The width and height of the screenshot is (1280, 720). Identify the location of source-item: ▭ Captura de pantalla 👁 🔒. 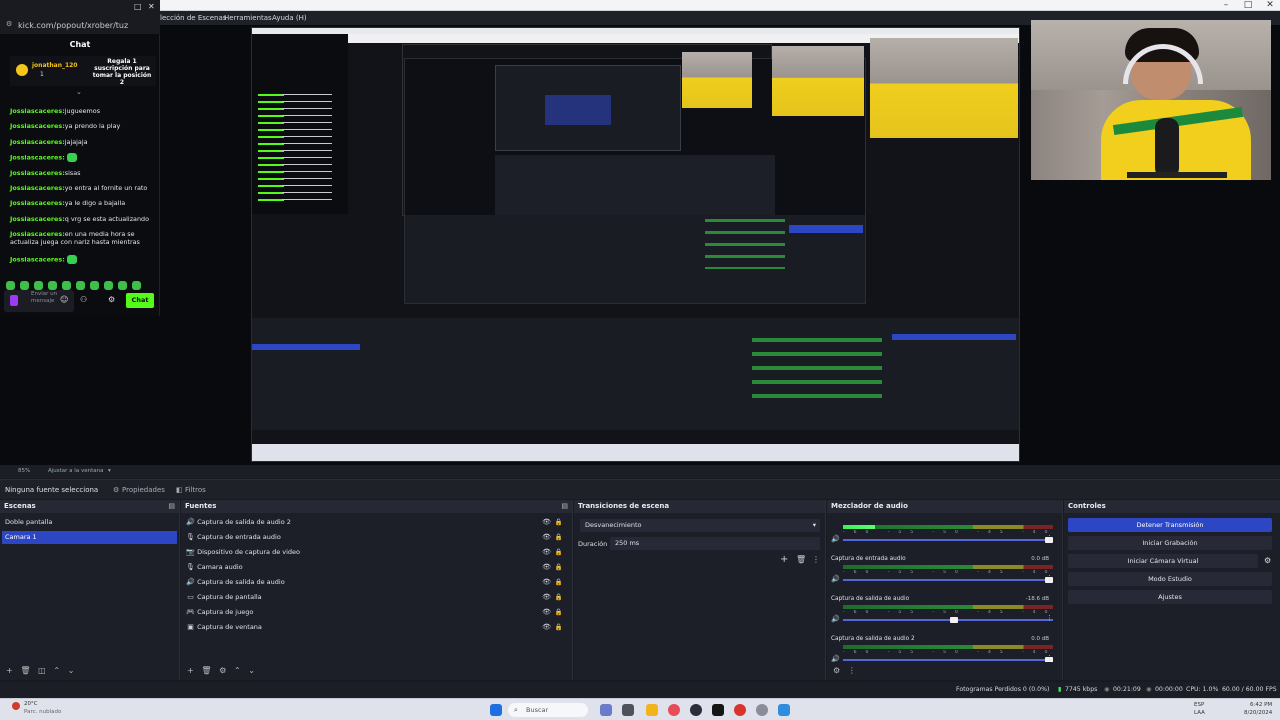
(376, 597).